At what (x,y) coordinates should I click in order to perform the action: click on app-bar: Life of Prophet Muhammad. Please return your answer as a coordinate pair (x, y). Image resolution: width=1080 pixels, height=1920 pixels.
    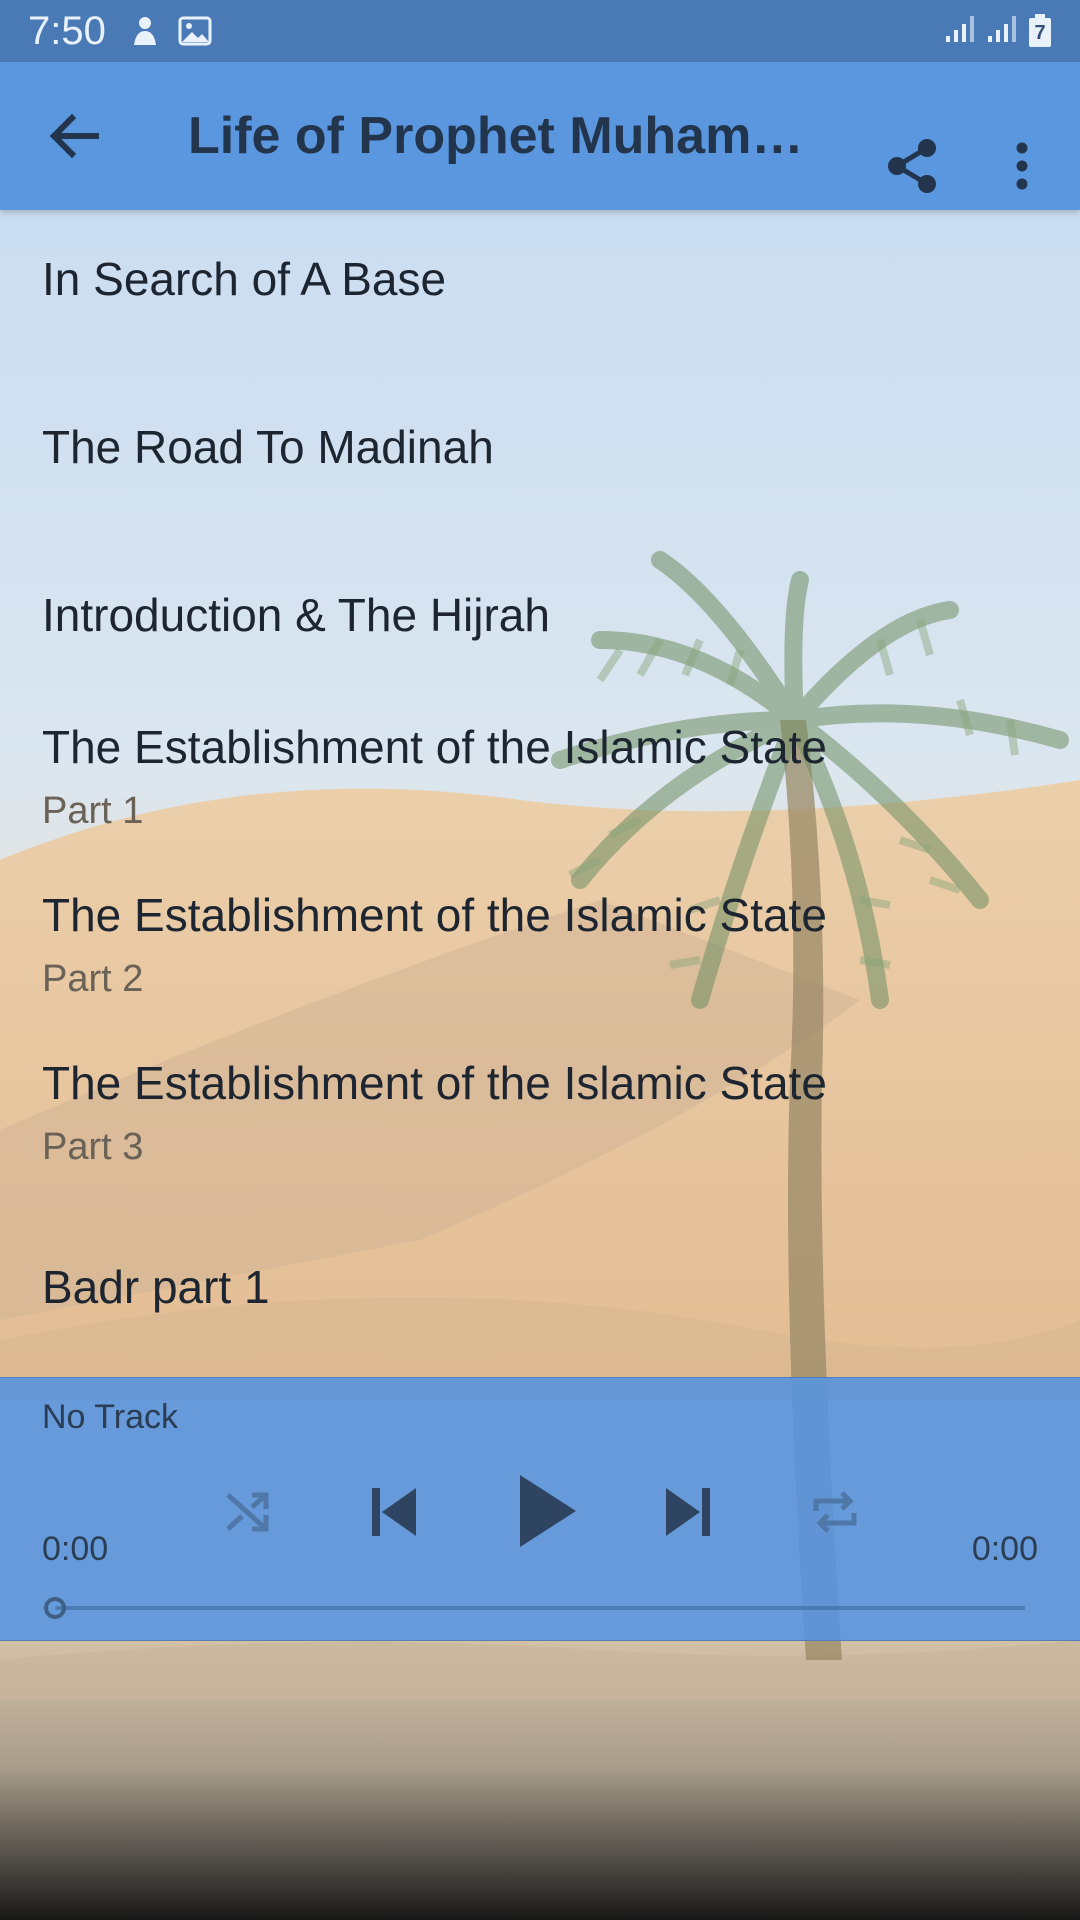
    Looking at the image, I should click on (540, 136).